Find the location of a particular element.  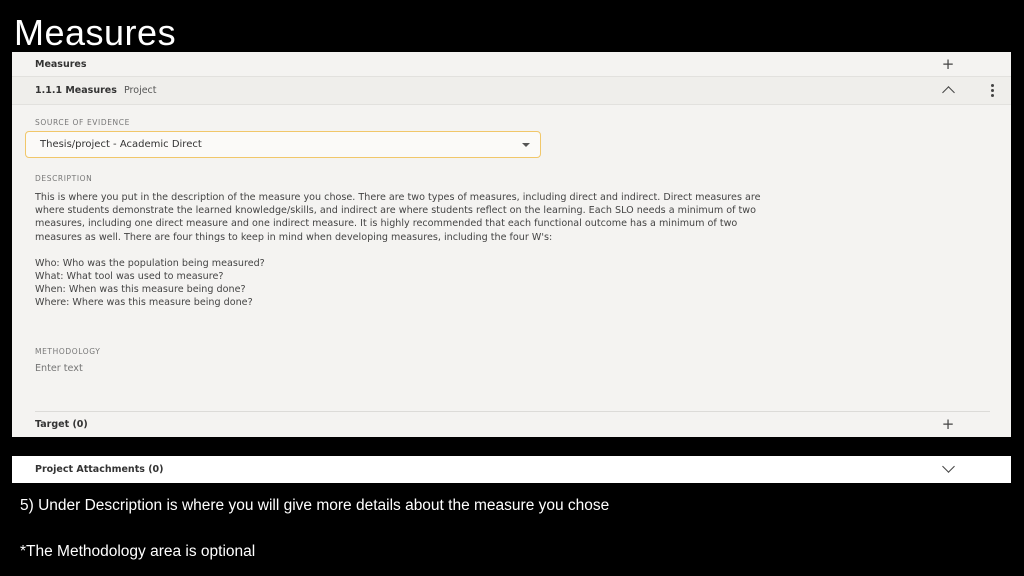

slide-title: Measures is located at coordinates (95, 32).